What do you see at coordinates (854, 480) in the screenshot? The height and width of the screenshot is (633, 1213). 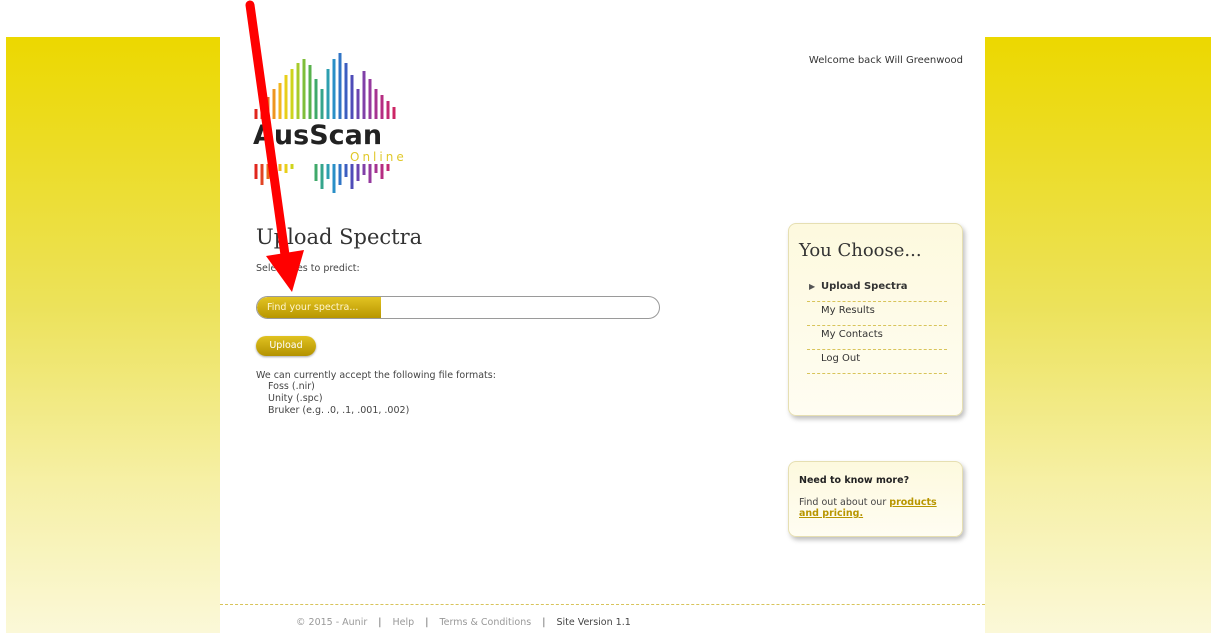 I see `info-title: Need to know more?` at bounding box center [854, 480].